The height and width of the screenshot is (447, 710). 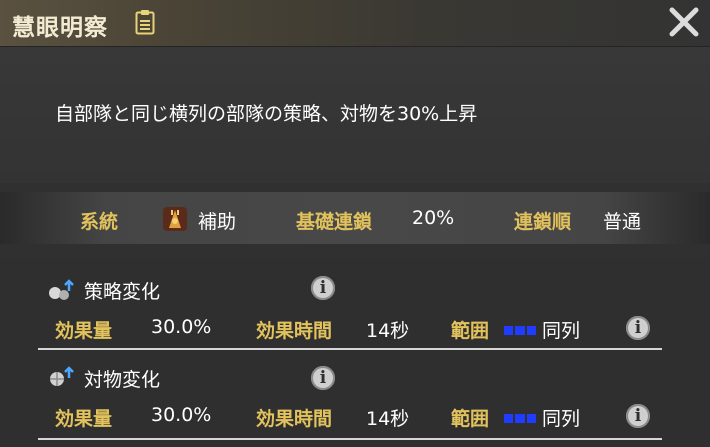 What do you see at coordinates (266, 114) in the screenshot?
I see `skill-description: 自部隊と同じ横列の部隊の策略、対物を30%上昇` at bounding box center [266, 114].